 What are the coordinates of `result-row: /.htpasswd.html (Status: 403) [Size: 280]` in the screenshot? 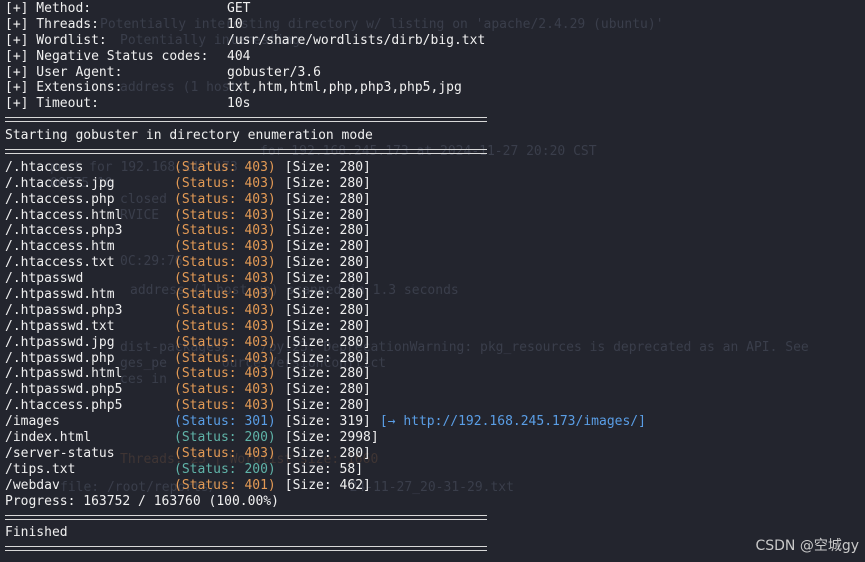 It's located at (433, 374).